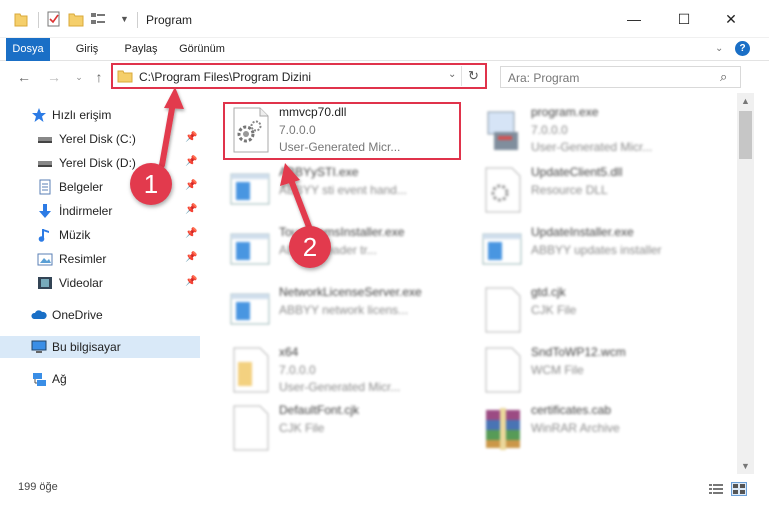  What do you see at coordinates (99, 78) in the screenshot?
I see `up-arrow-icon: ↑` at bounding box center [99, 78].